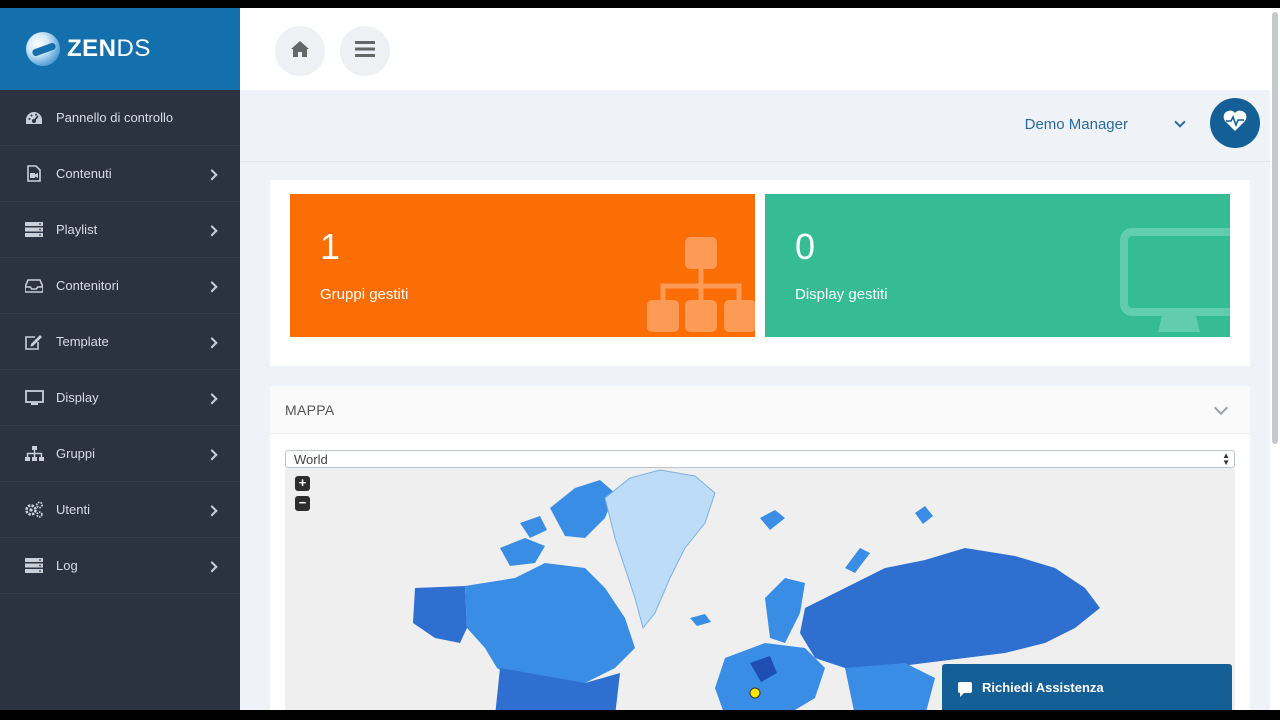 The height and width of the screenshot is (720, 1280). Describe the element at coordinates (34, 510) in the screenshot. I see `cogs-icon` at that location.